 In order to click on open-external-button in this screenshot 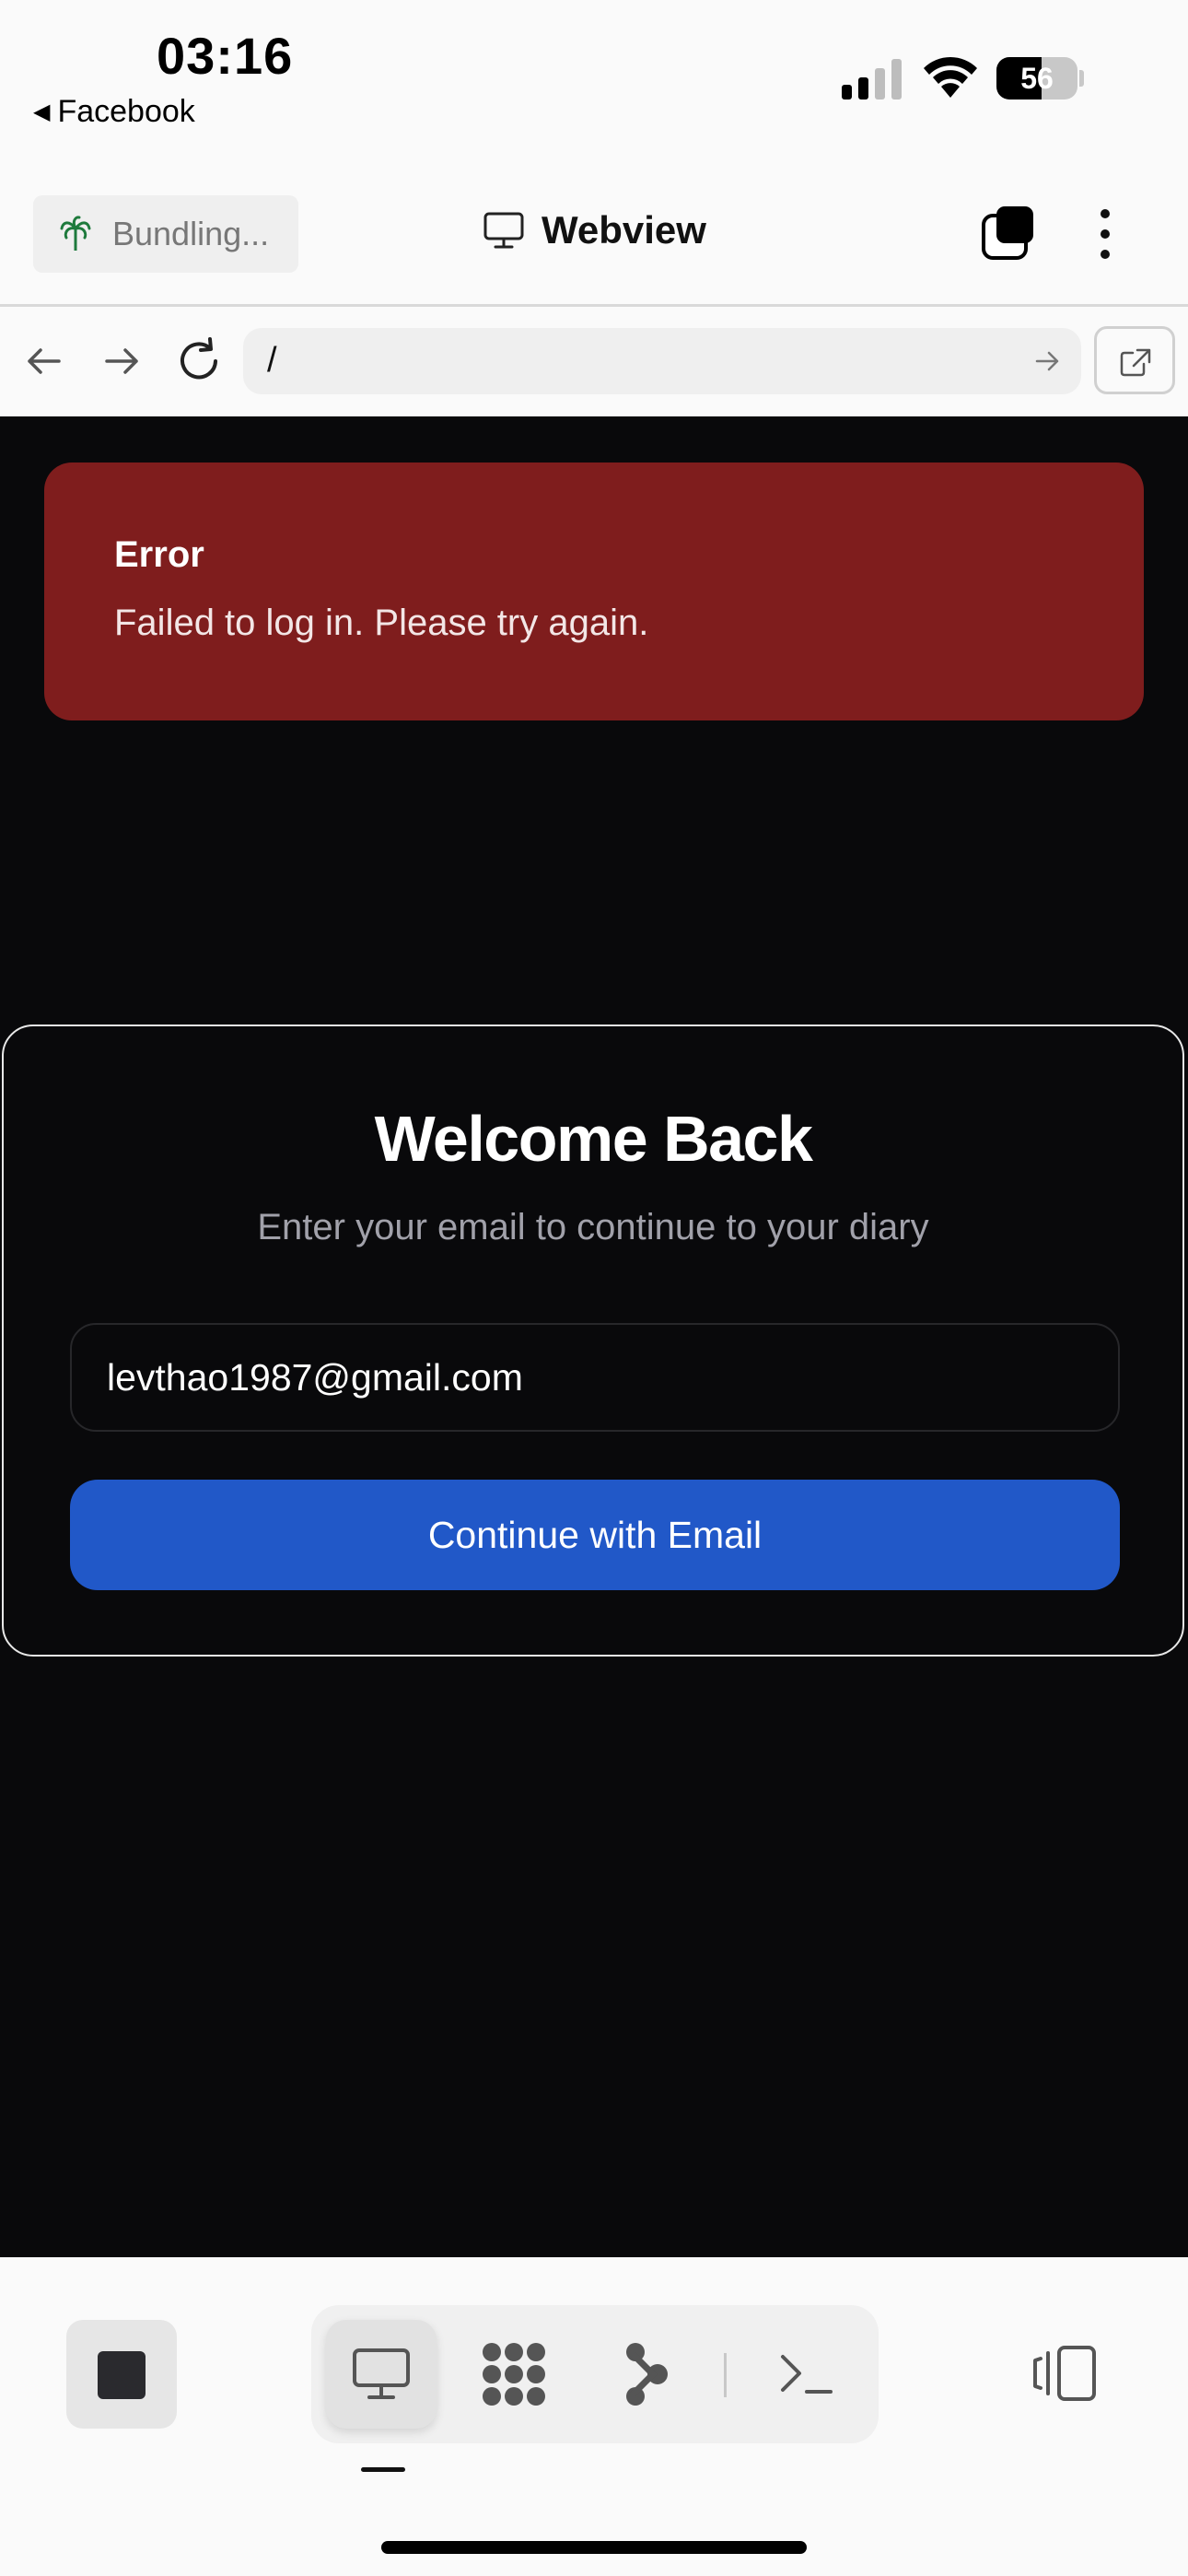, I will do `click(1134, 360)`.